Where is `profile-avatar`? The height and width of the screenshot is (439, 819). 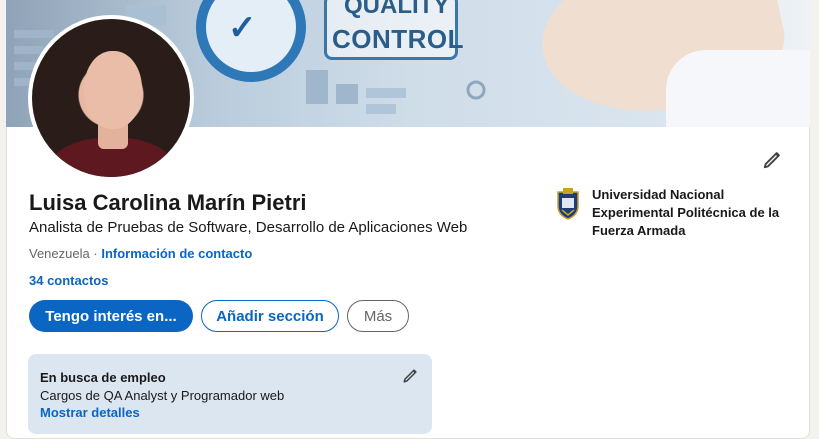 profile-avatar is located at coordinates (111, 98).